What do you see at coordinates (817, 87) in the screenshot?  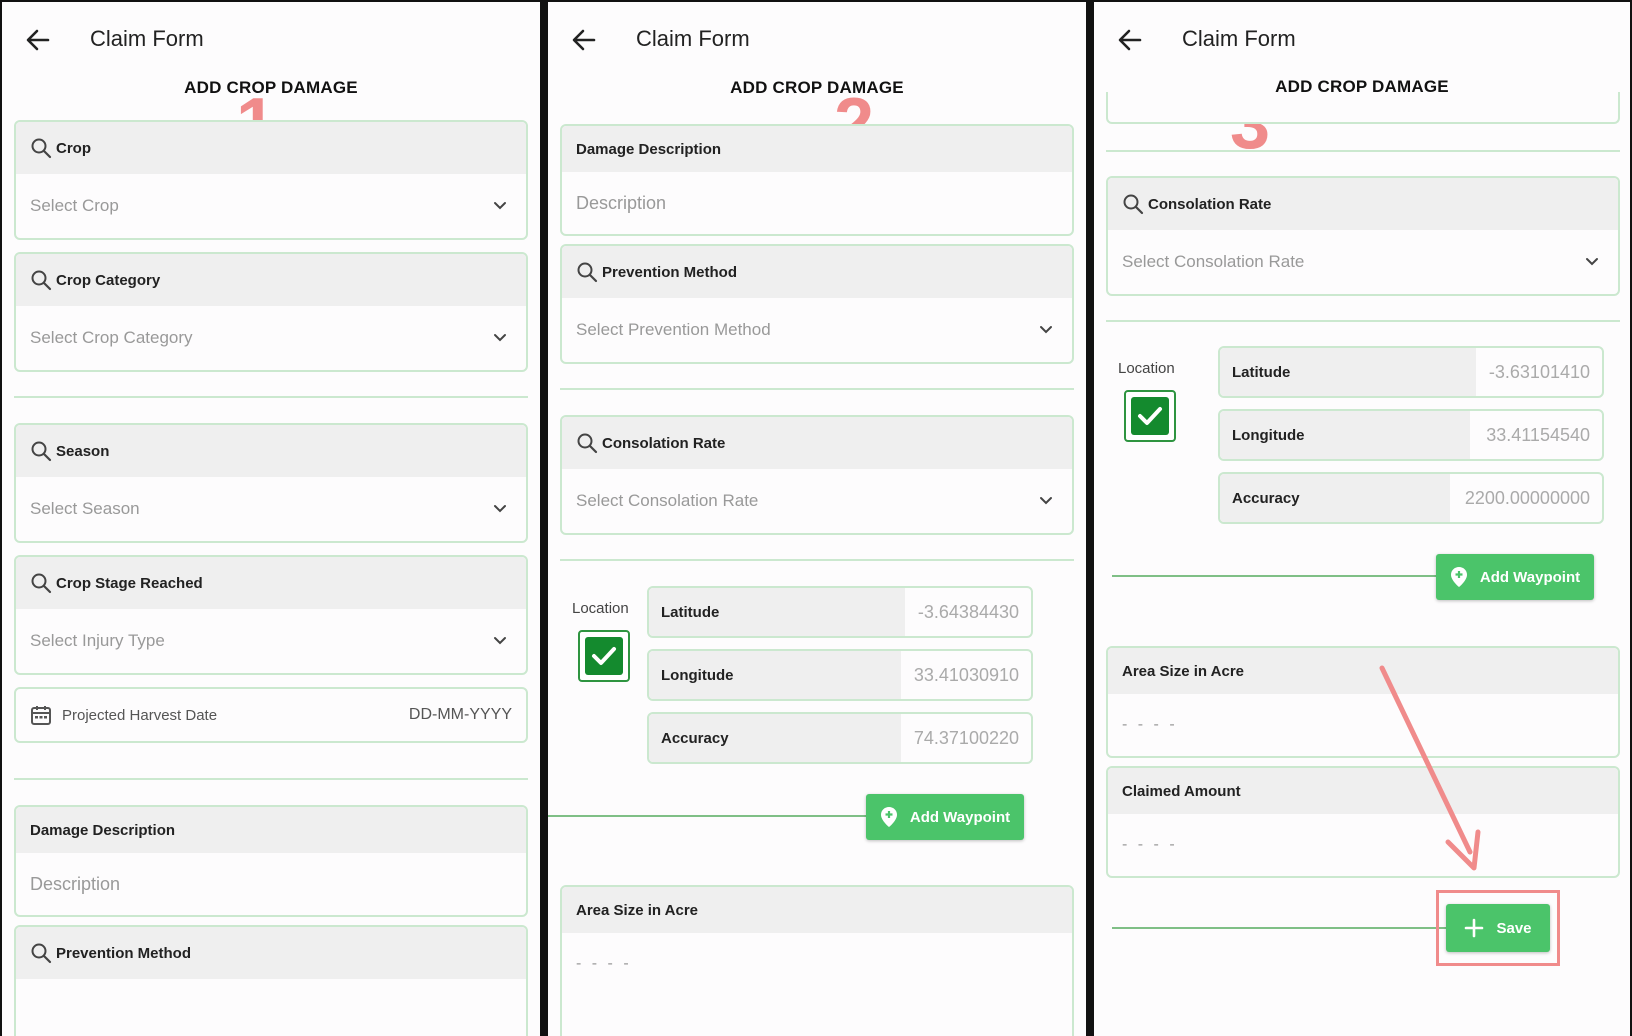 I see `page-heading: ADD CROP DAMAGE` at bounding box center [817, 87].